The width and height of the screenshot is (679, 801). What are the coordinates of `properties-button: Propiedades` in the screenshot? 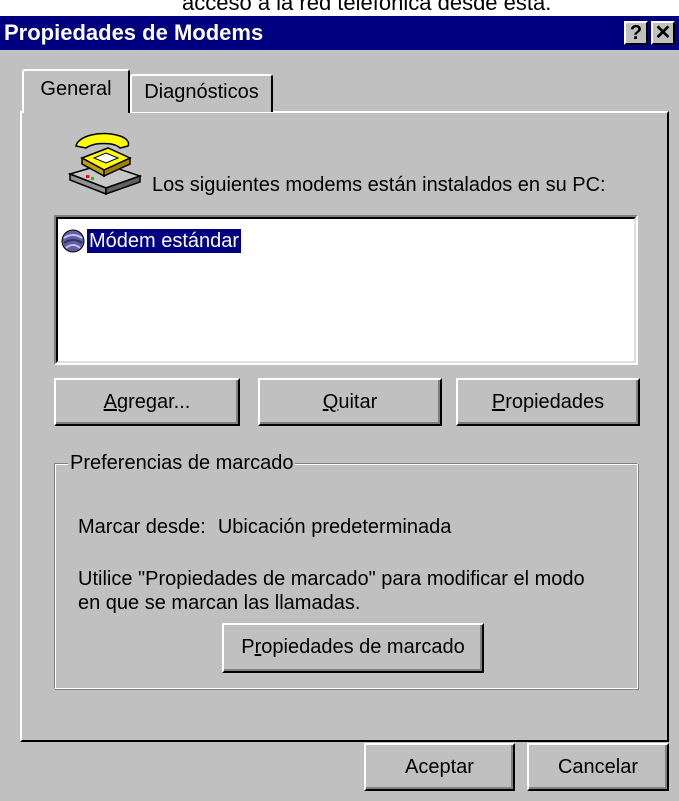 It's located at (548, 402).